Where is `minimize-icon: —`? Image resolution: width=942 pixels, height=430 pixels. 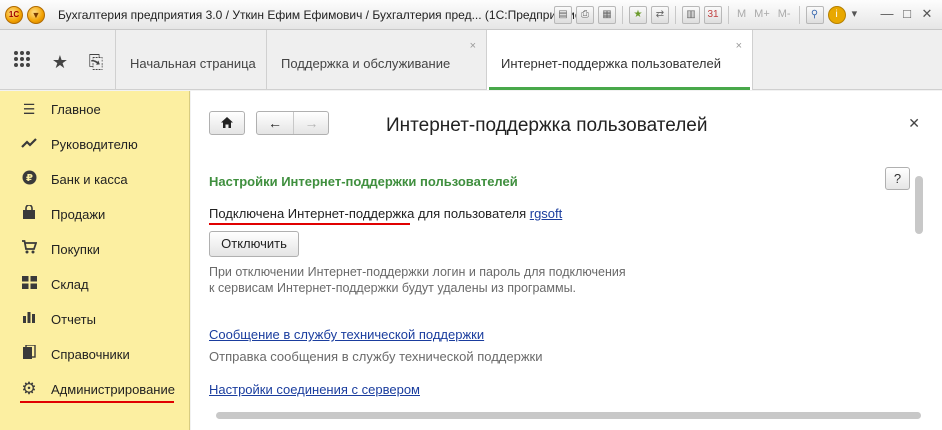
minimize-icon: — is located at coordinates (887, 15).